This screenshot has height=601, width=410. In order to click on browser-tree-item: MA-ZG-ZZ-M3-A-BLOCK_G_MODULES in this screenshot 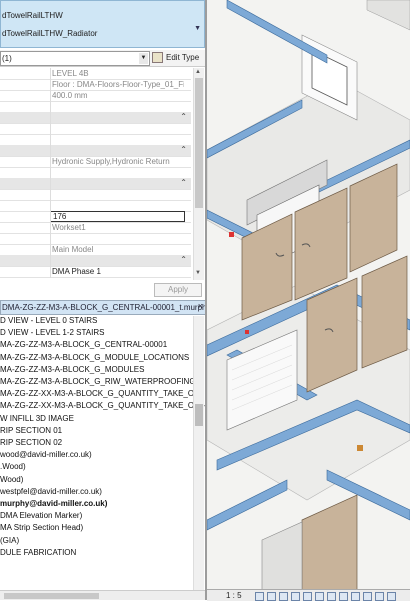, I will do `click(72, 370)`.